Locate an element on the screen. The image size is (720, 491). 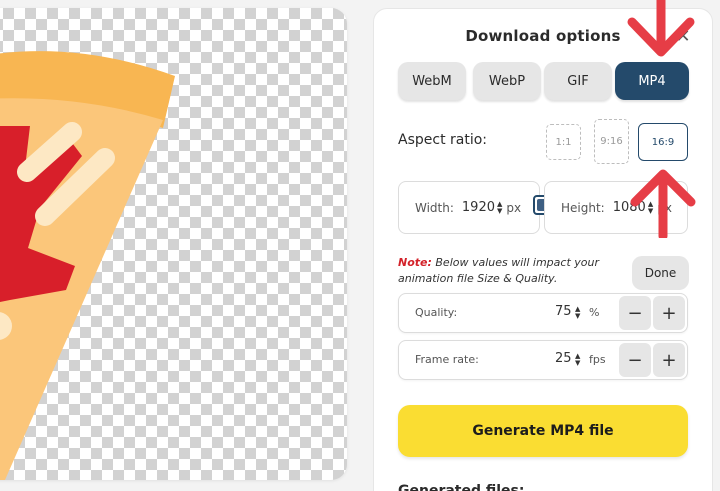
frame-rate-label: Frame rate: is located at coordinates (447, 359).